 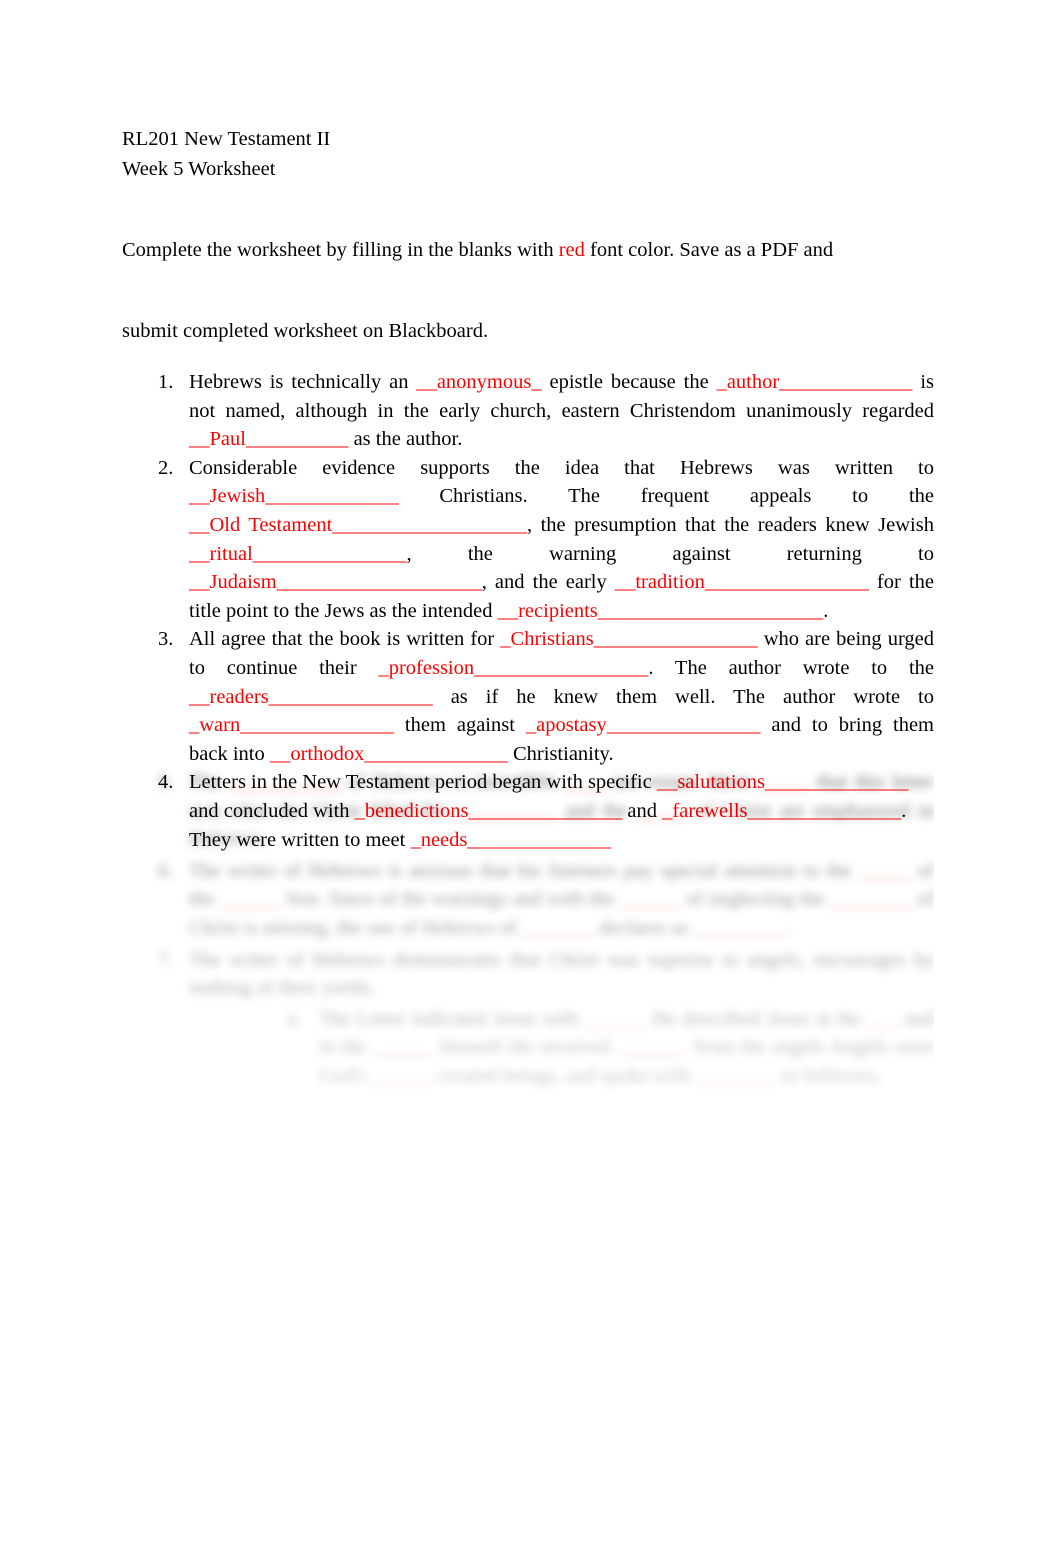 What do you see at coordinates (661, 611) in the screenshot?
I see `question-2-blank-11: __recipients______________________` at bounding box center [661, 611].